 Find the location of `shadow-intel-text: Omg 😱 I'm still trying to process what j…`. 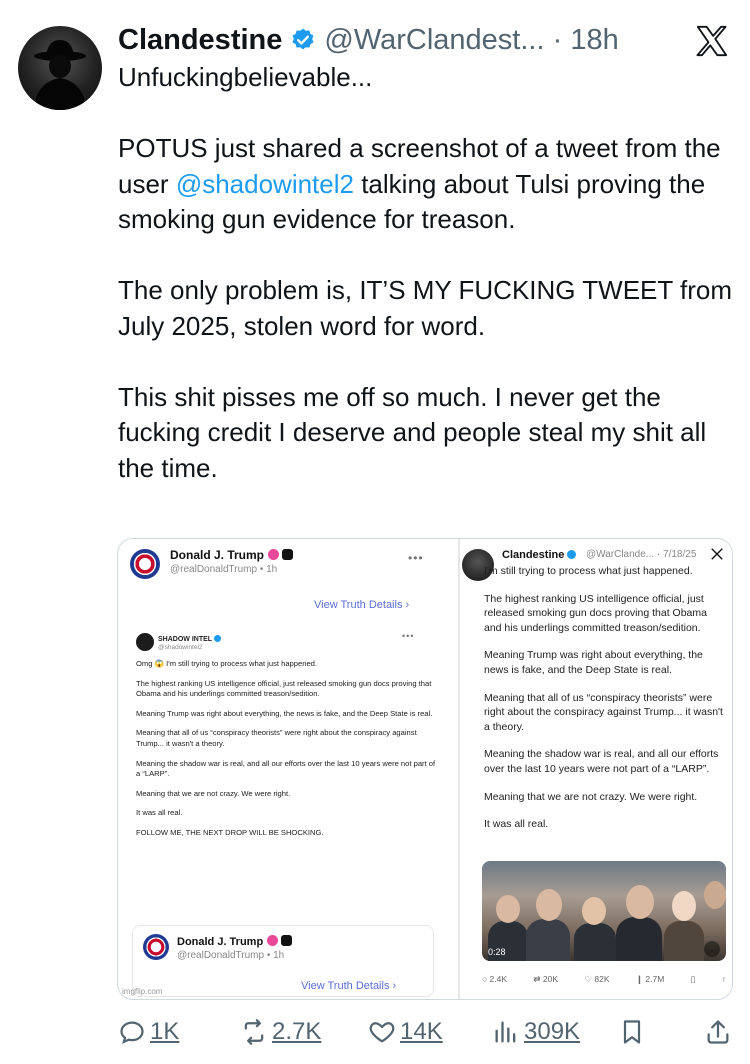

shadow-intel-text: Omg 😱 I'm still trying to process what j… is located at coordinates (286, 748).